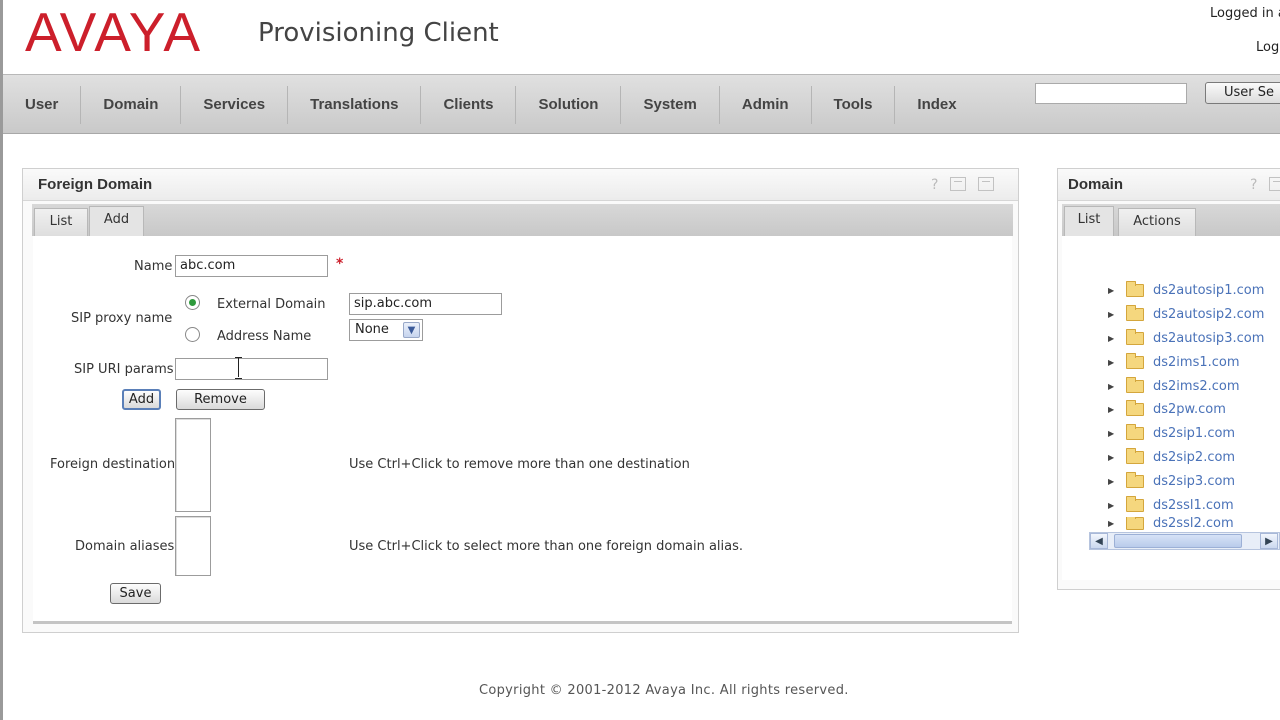  Describe the element at coordinates (854, 105) in the screenshot. I see `nav-tools: Tools` at that location.